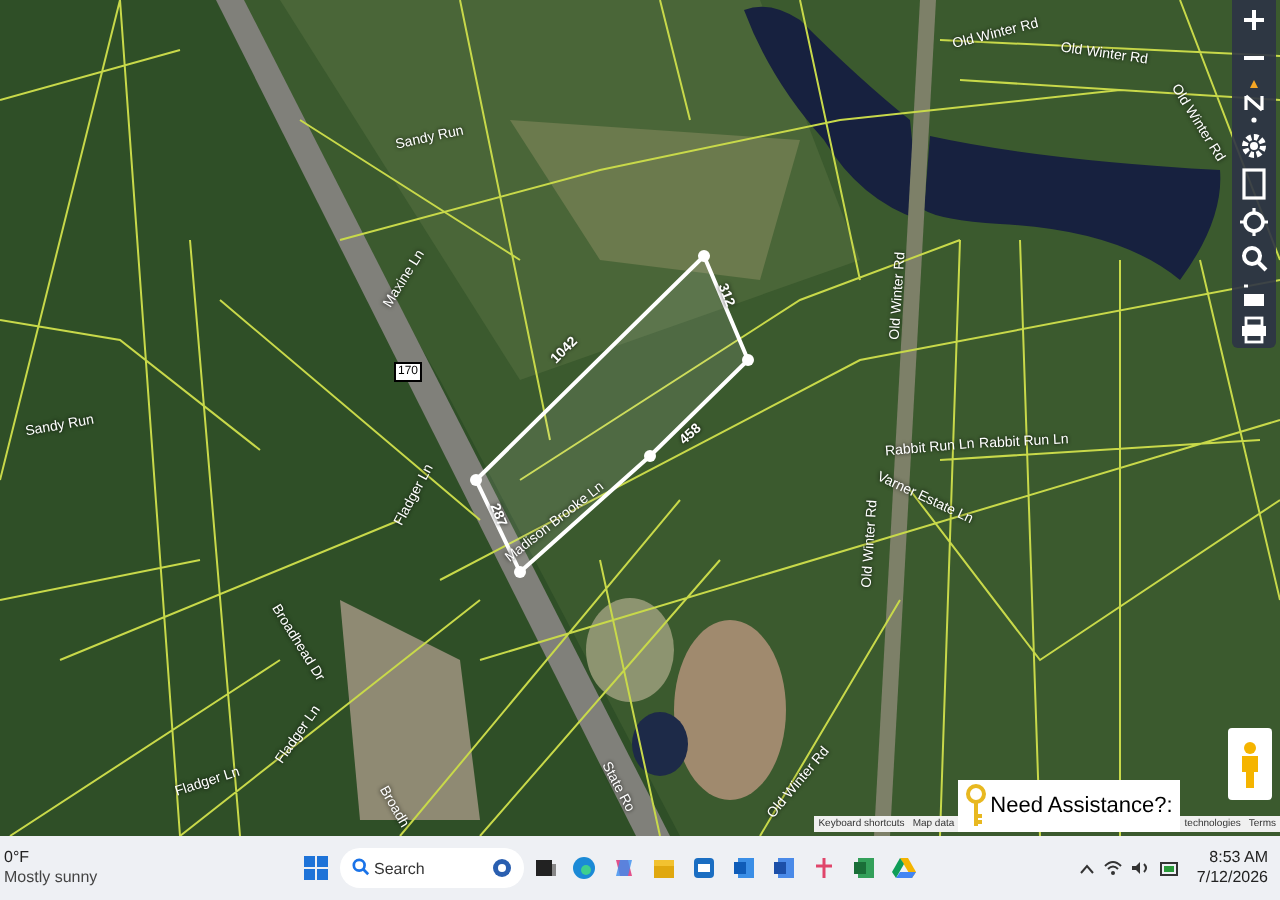 This screenshot has height=900, width=1280. I want to click on minus-icon, so click(1254, 58).